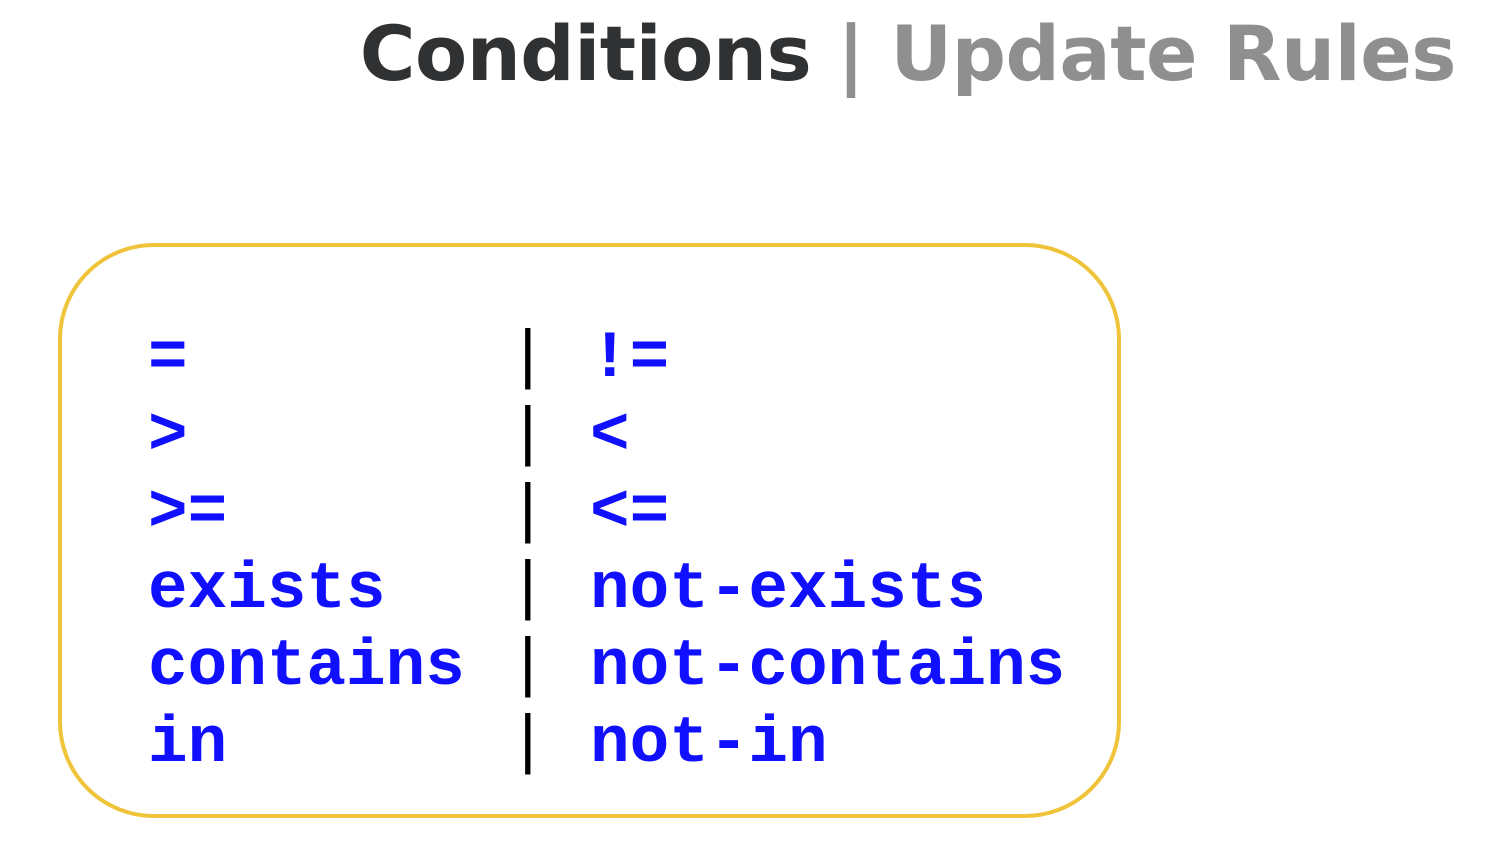  I want to click on operator-left: contains, so click(306, 666).